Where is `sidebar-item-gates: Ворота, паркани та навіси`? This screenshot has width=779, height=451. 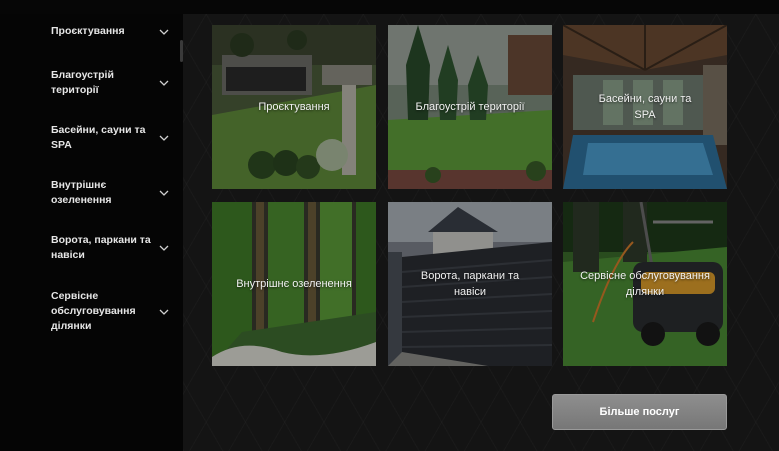
sidebar-item-gates: Ворота, паркани та навіси is located at coordinates (110, 248).